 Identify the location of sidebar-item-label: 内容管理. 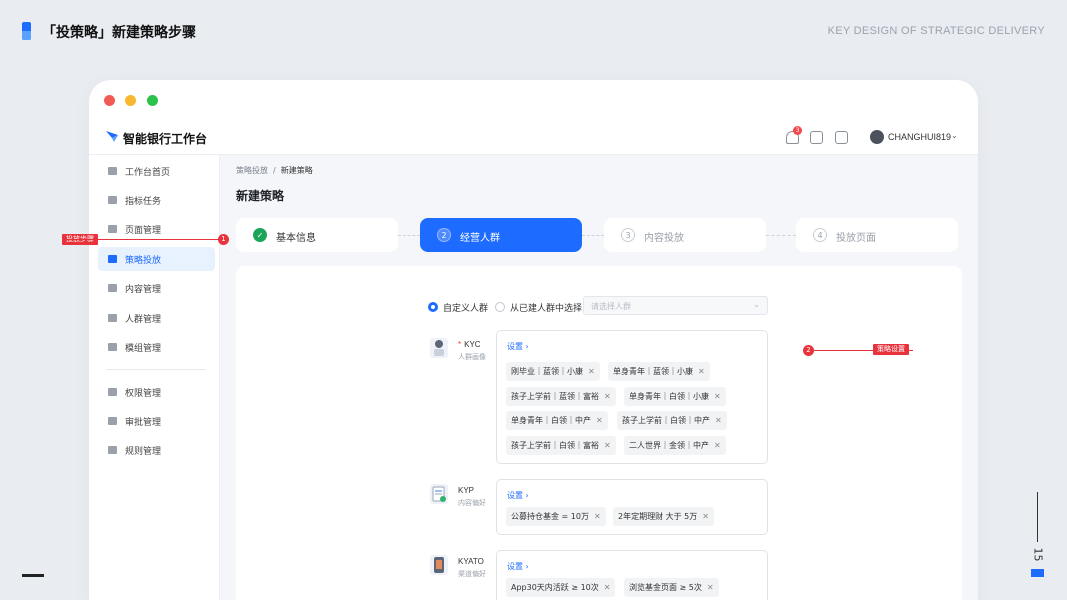
(143, 290).